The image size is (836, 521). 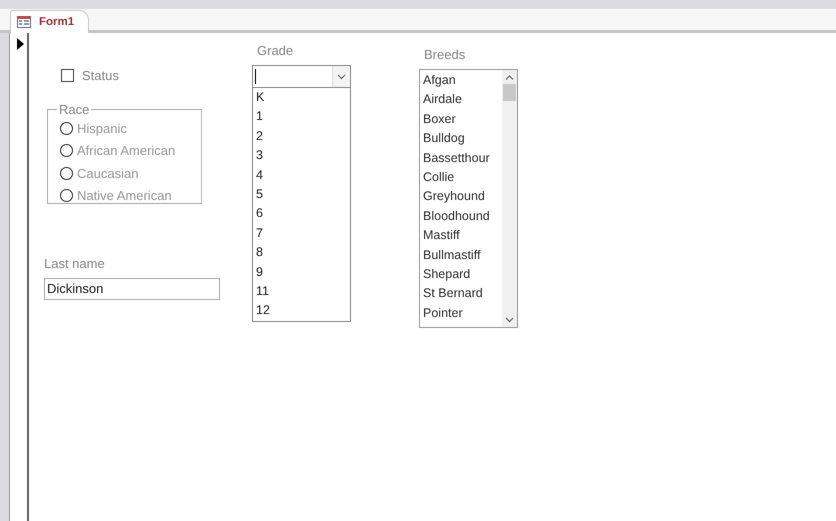 I want to click on dropdown-option: 11, so click(x=301, y=292).